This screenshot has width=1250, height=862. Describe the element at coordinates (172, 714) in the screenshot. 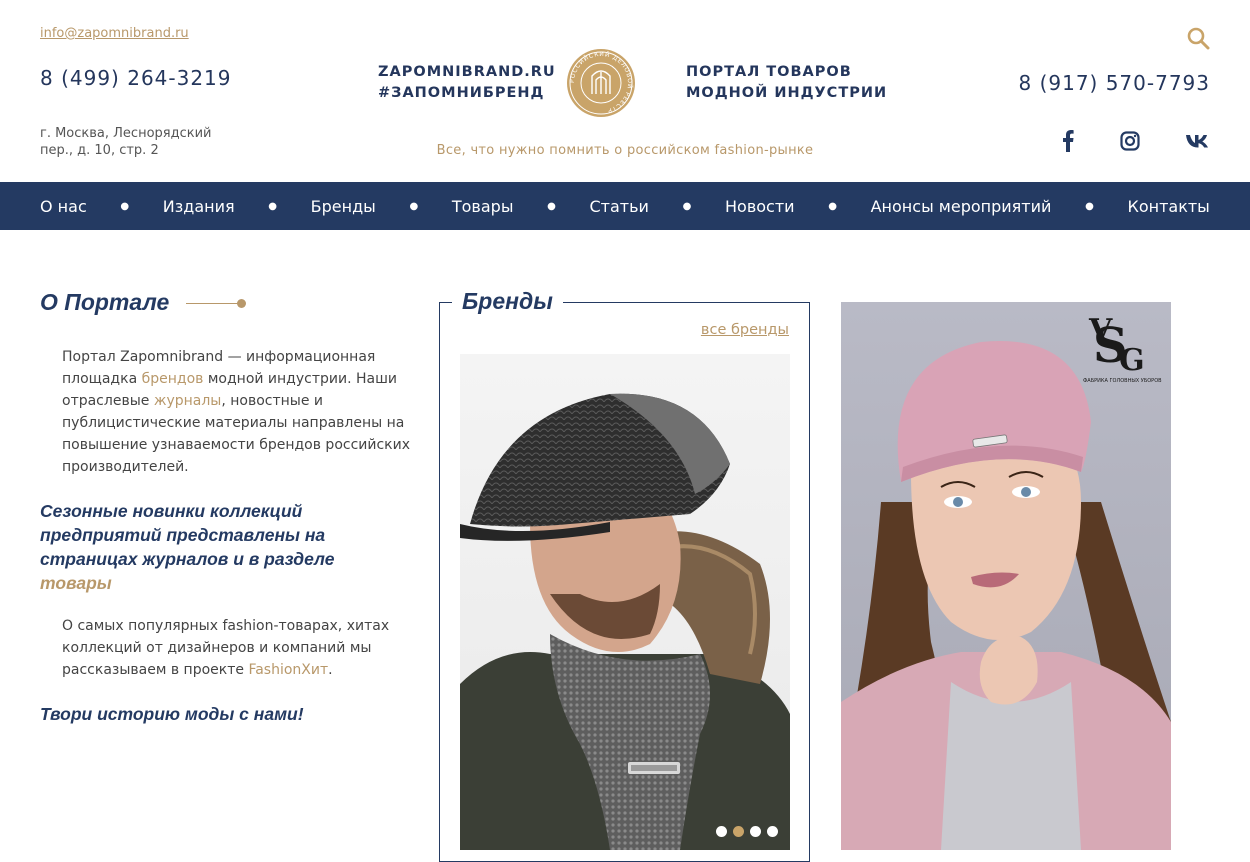

I see `about-closing: Твори историю моды с нами!` at that location.